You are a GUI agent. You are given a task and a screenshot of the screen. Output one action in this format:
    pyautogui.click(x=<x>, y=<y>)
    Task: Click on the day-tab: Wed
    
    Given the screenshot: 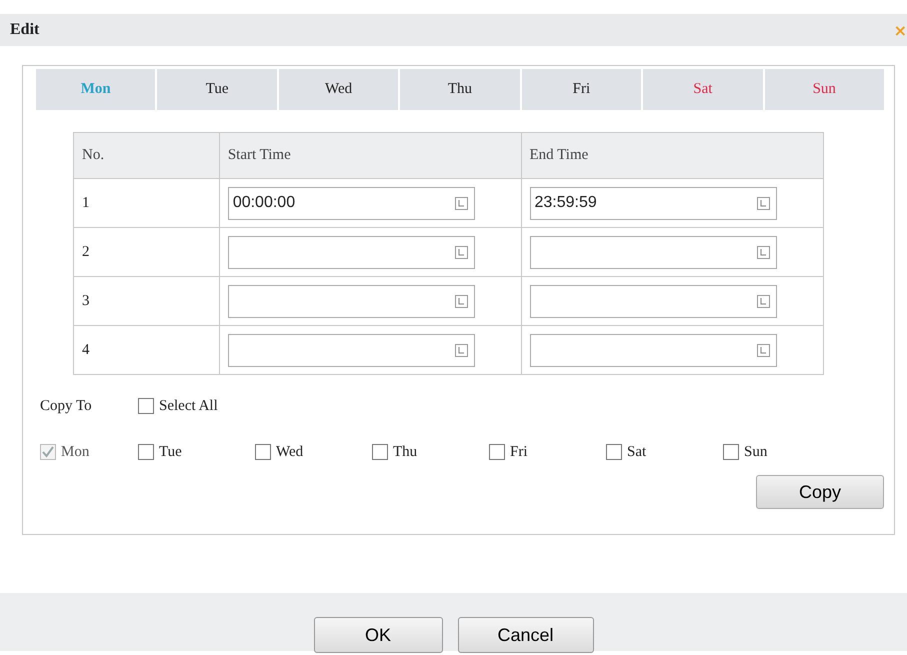 What is the action you would take?
    pyautogui.click(x=339, y=89)
    